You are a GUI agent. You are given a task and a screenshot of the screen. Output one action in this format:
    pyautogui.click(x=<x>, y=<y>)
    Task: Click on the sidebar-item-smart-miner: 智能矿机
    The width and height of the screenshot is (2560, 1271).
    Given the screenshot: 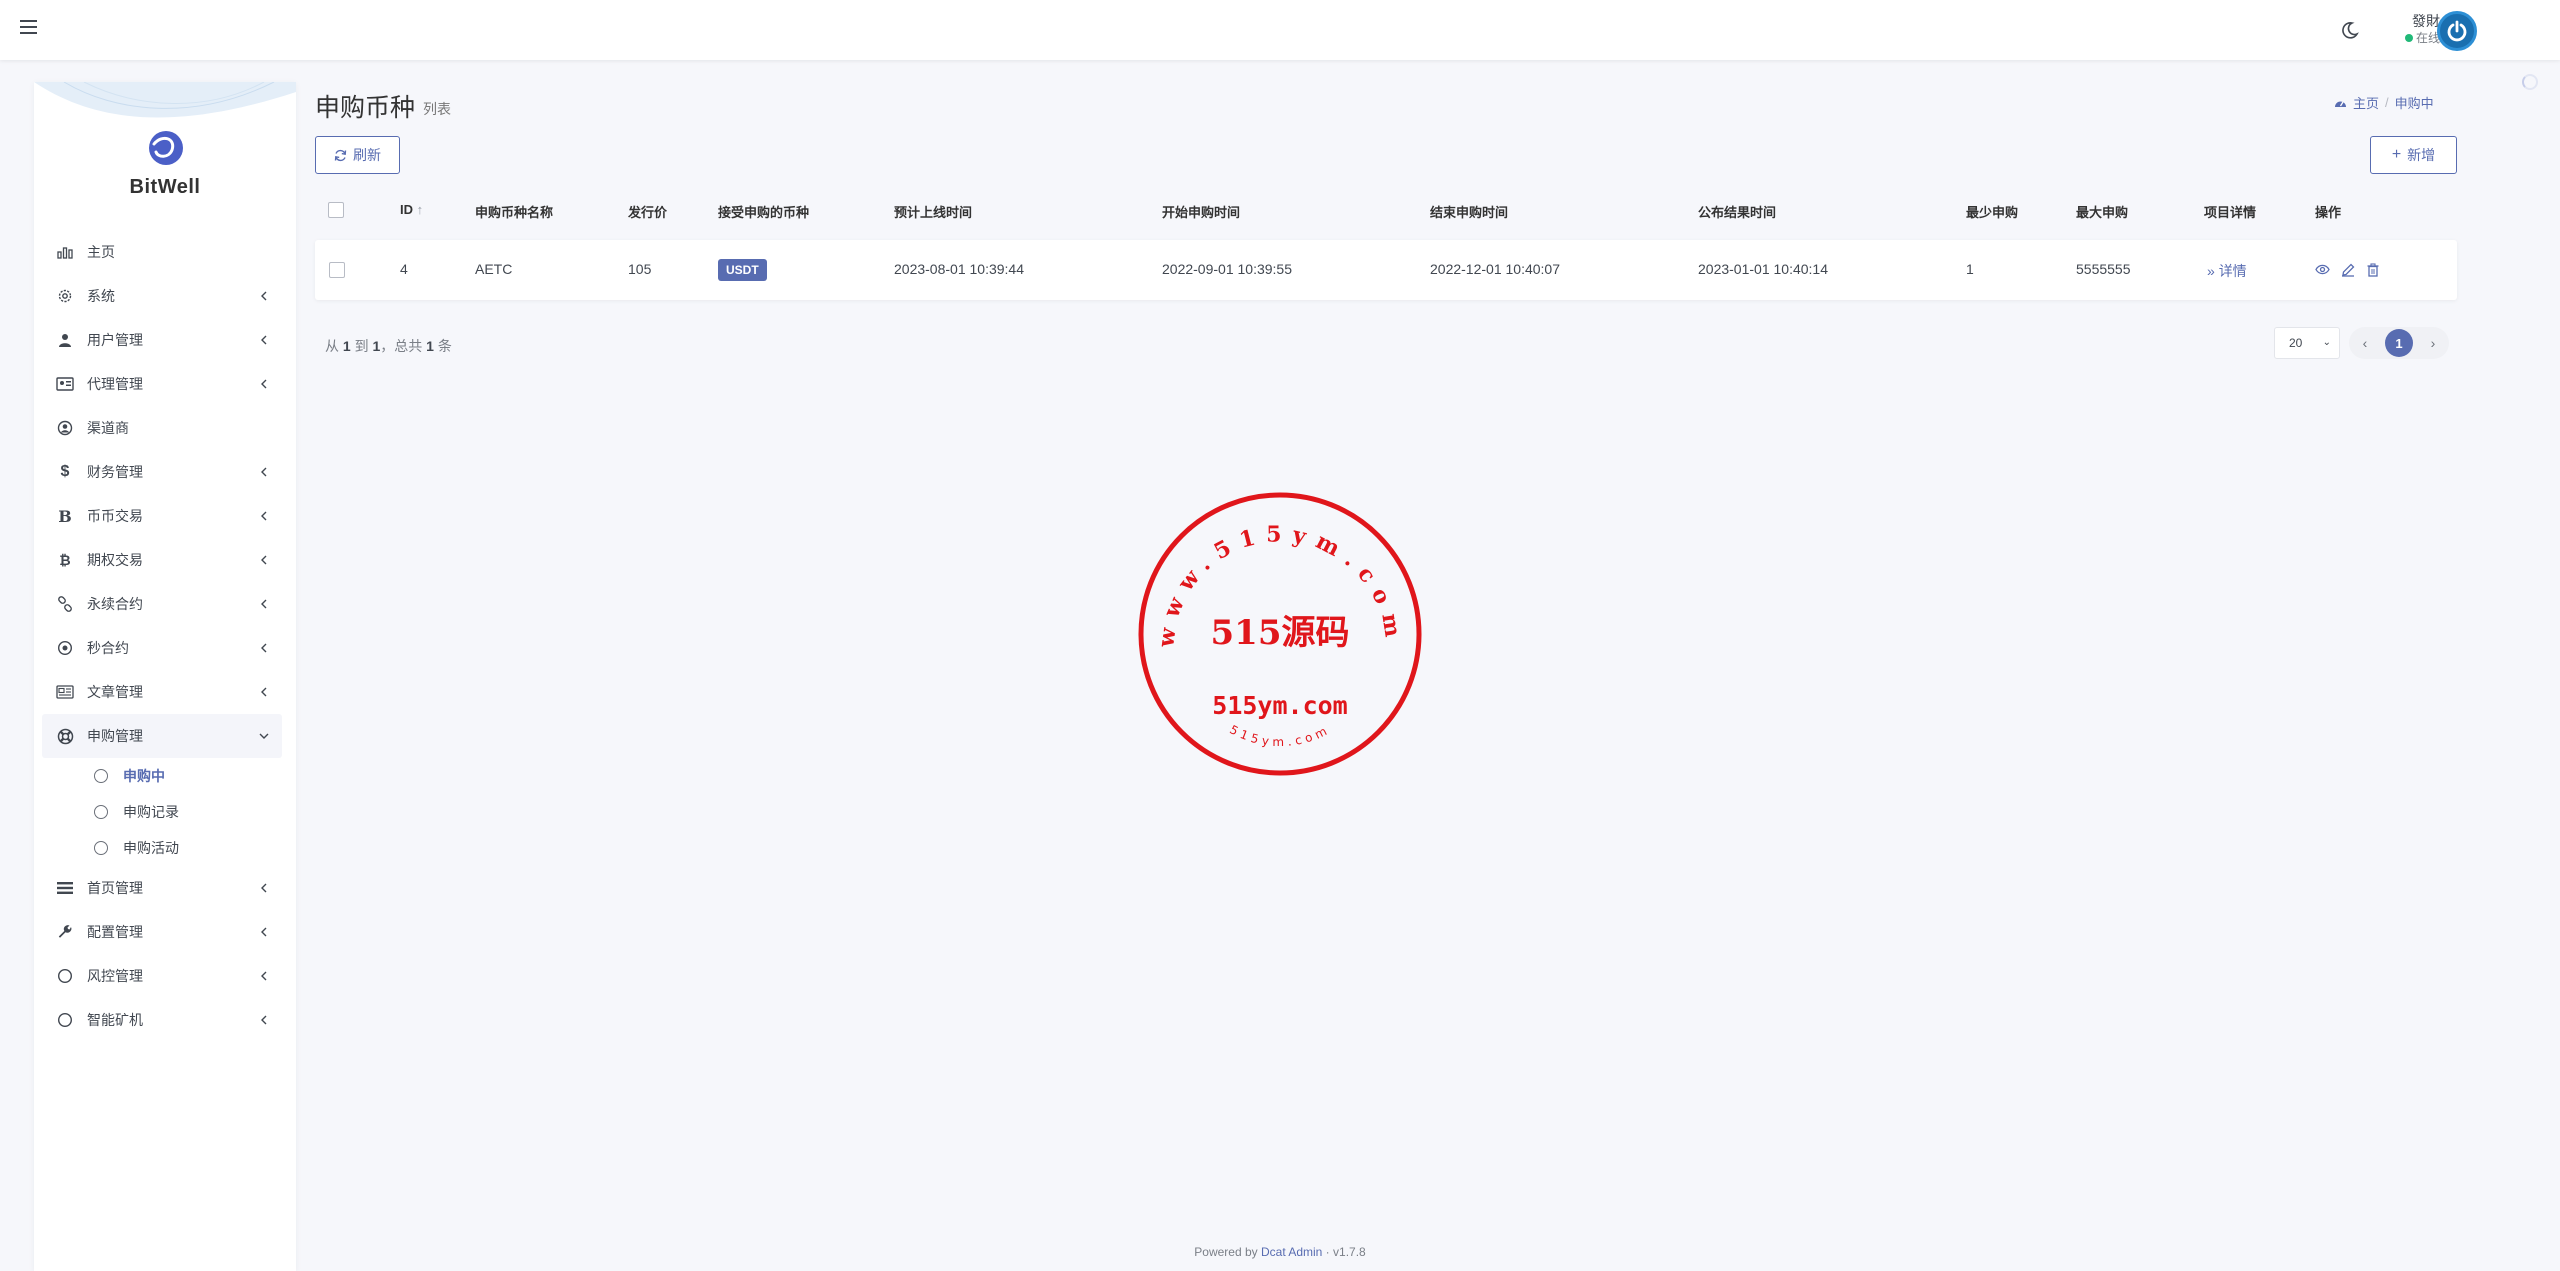 What is the action you would take?
    pyautogui.click(x=165, y=1020)
    